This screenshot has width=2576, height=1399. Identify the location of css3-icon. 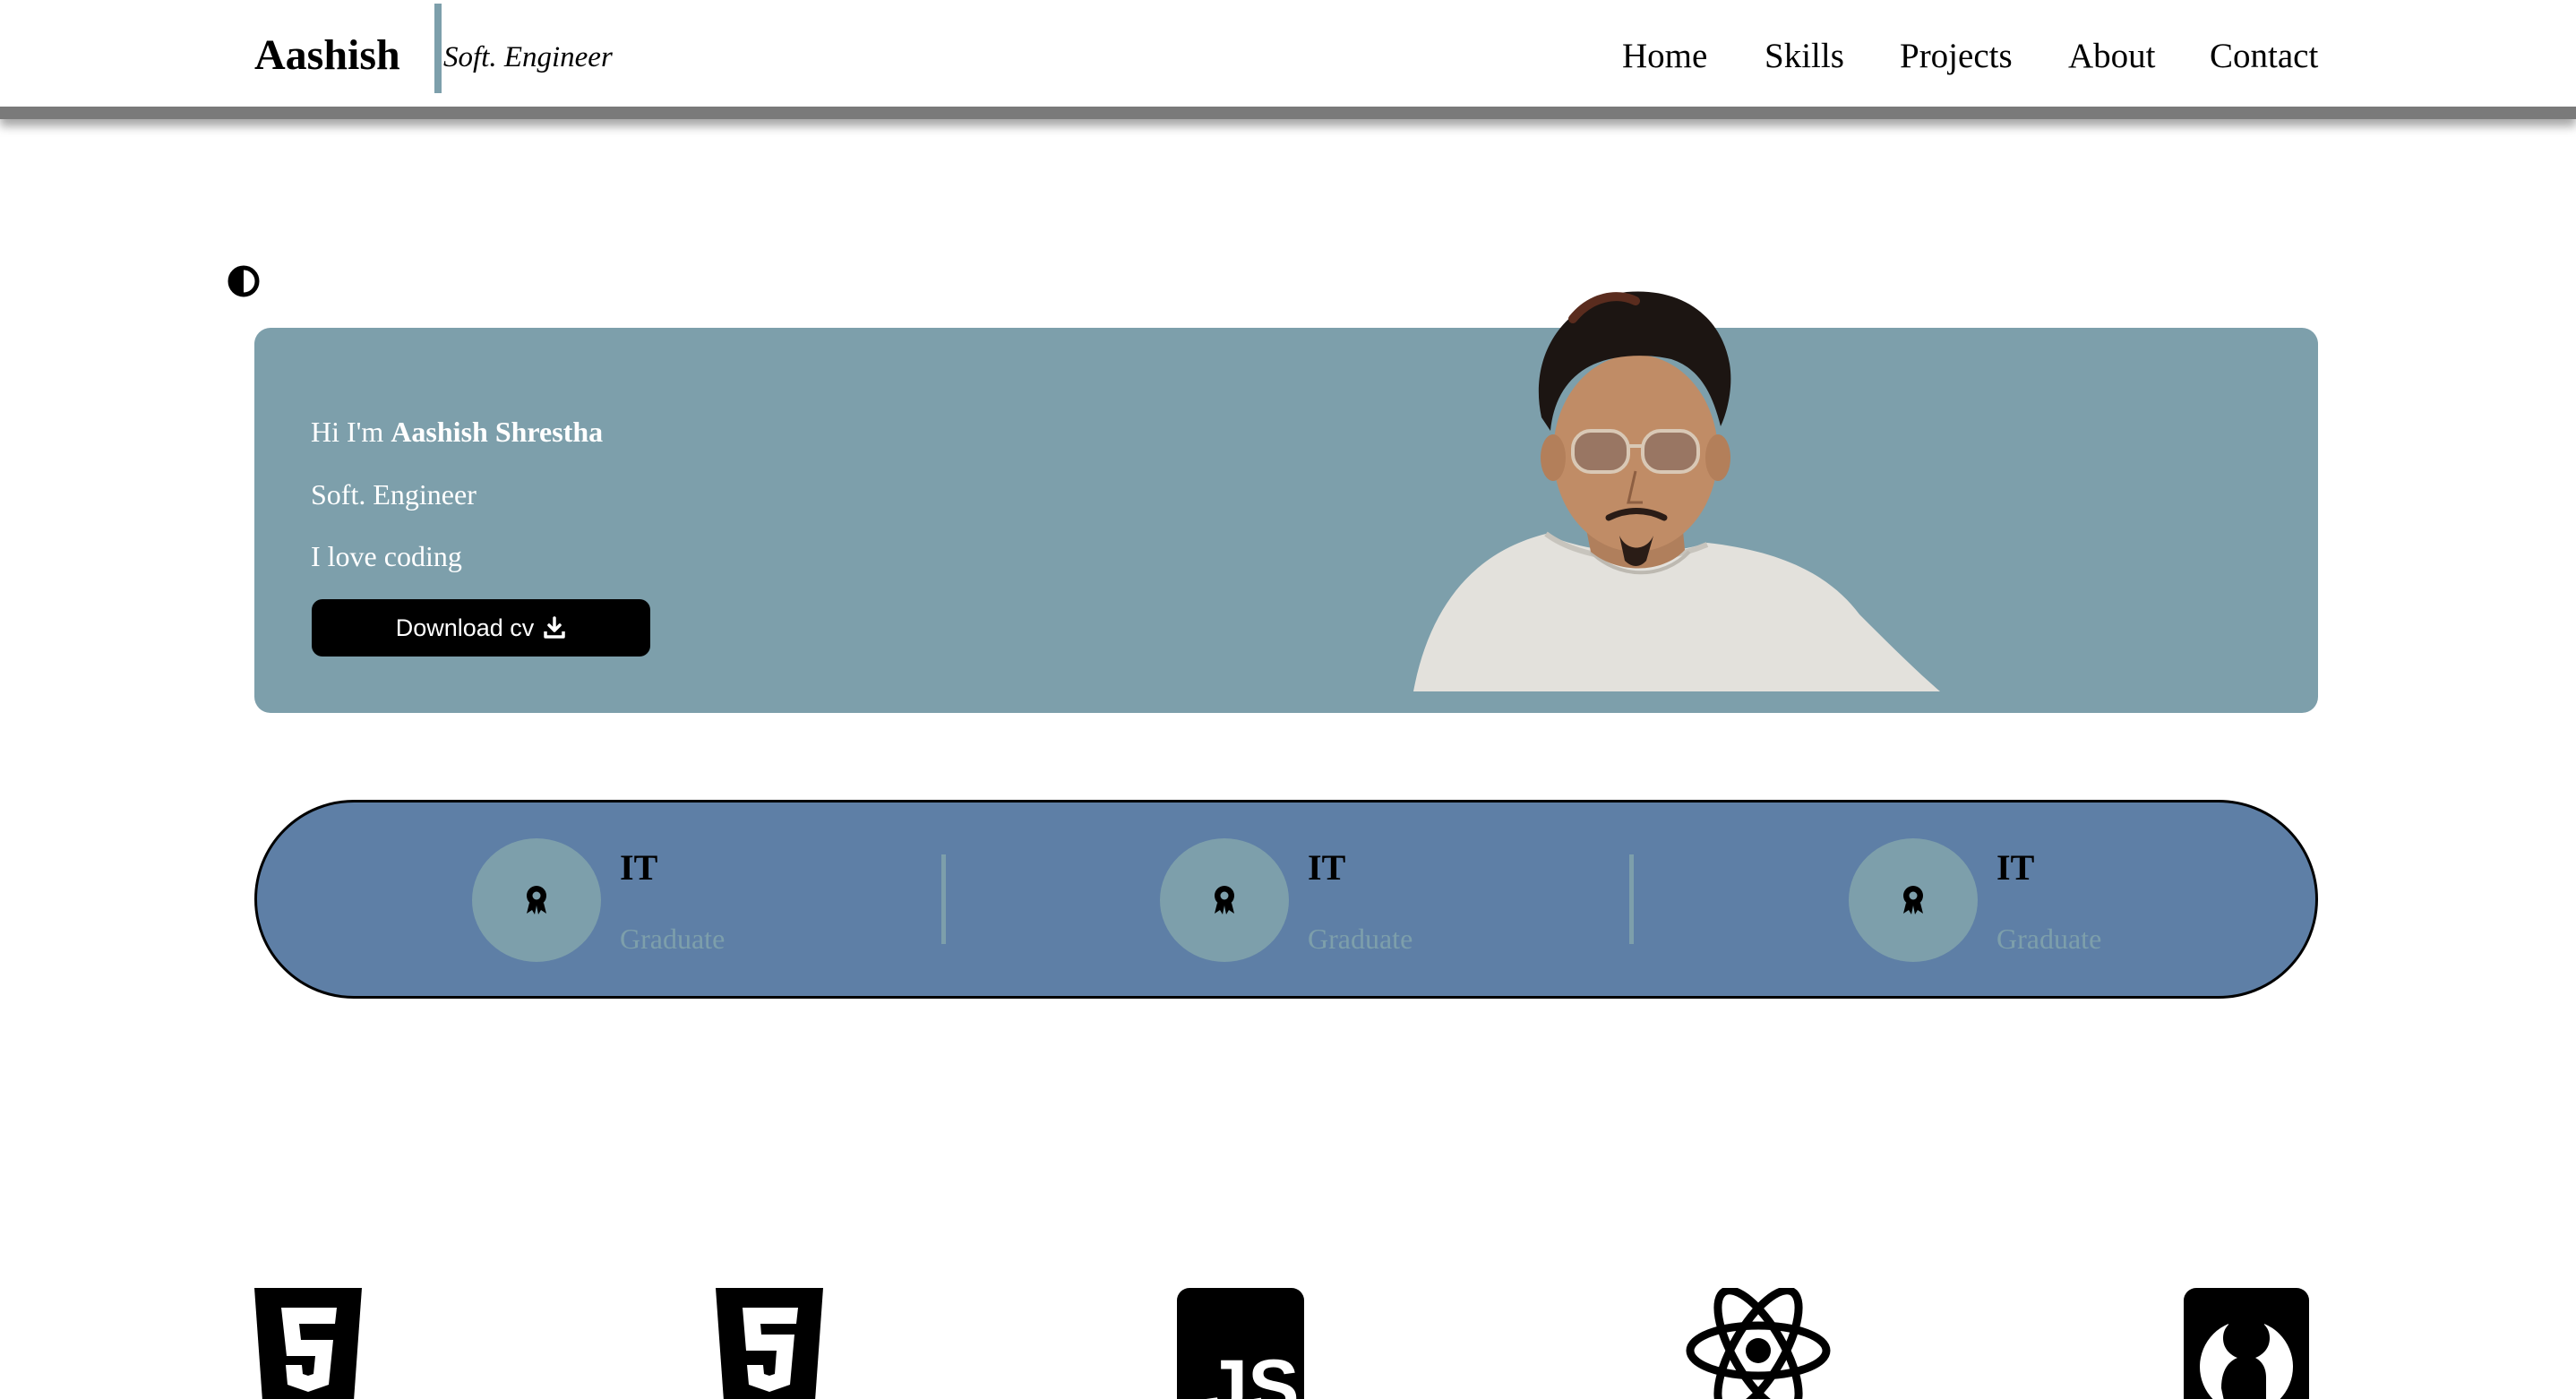
(769, 1343).